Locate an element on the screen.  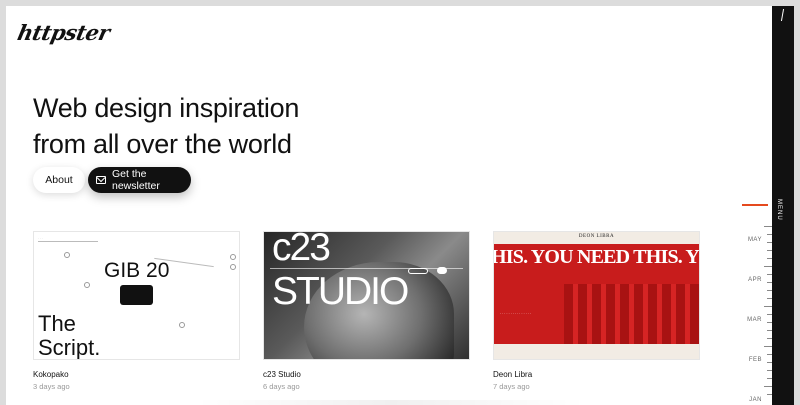
newsletter-button-label: Get the newsletter is located at coordinates (136, 180).